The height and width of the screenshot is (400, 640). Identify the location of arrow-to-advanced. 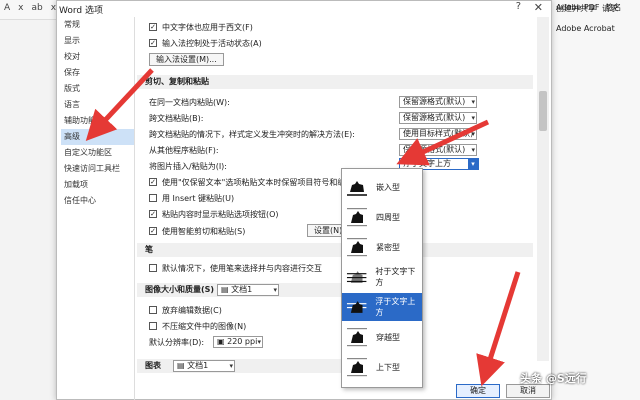
(119, 104).